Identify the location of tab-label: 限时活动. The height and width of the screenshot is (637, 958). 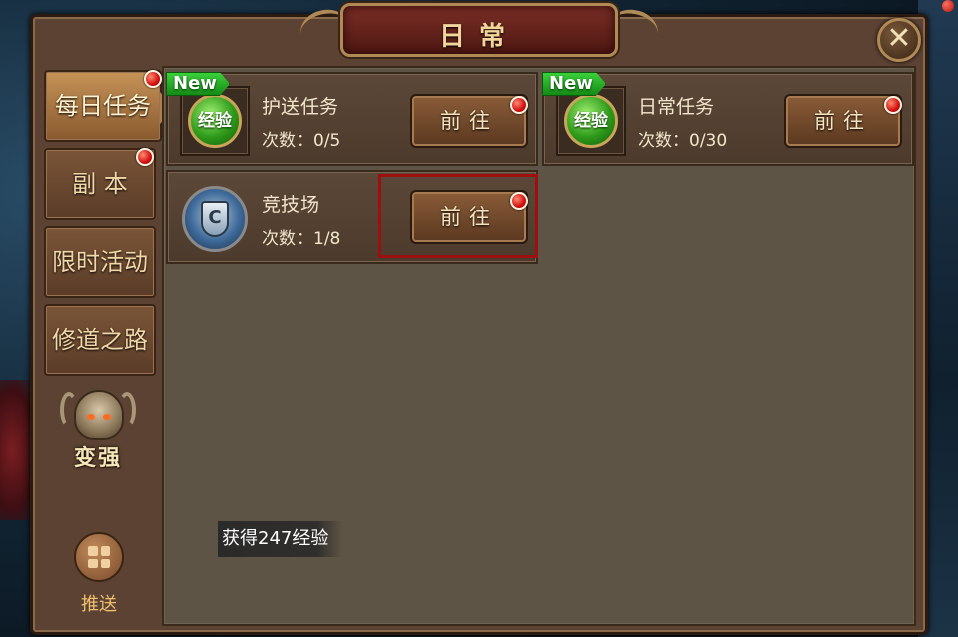
(100, 262).